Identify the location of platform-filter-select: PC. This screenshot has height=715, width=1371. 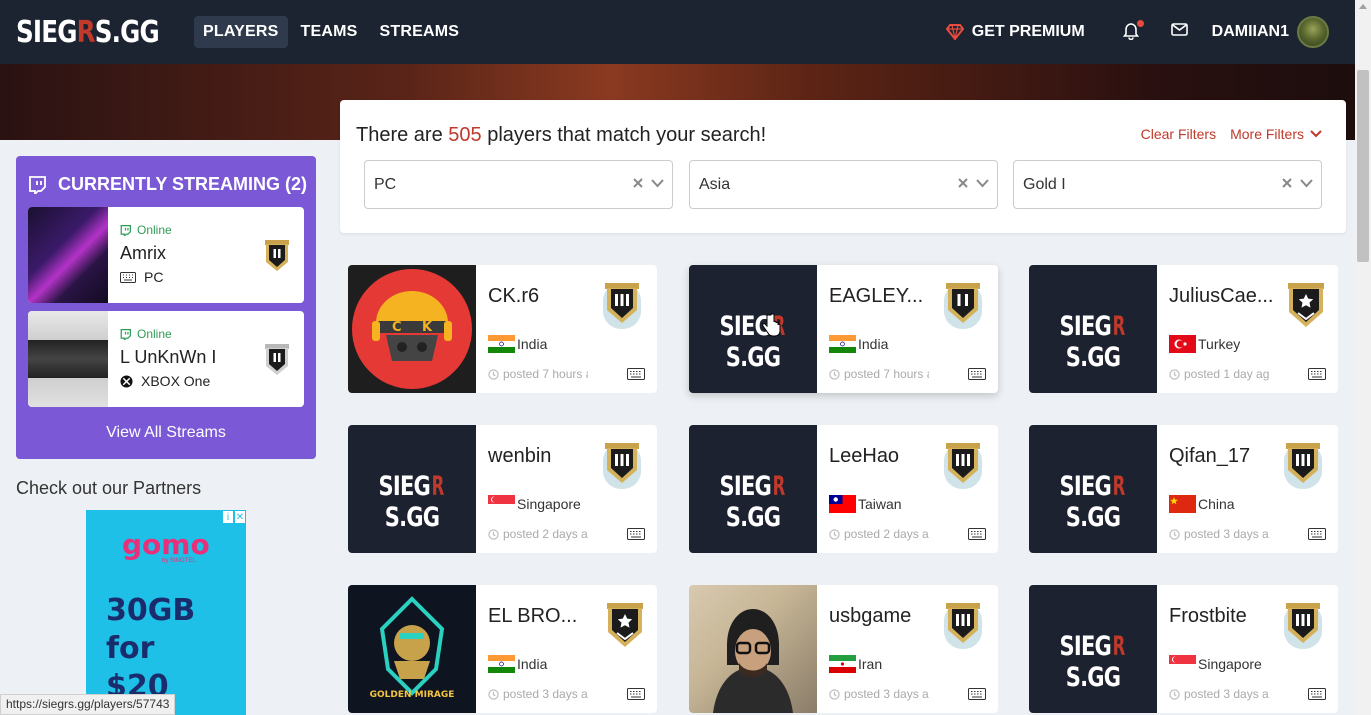
(518, 184).